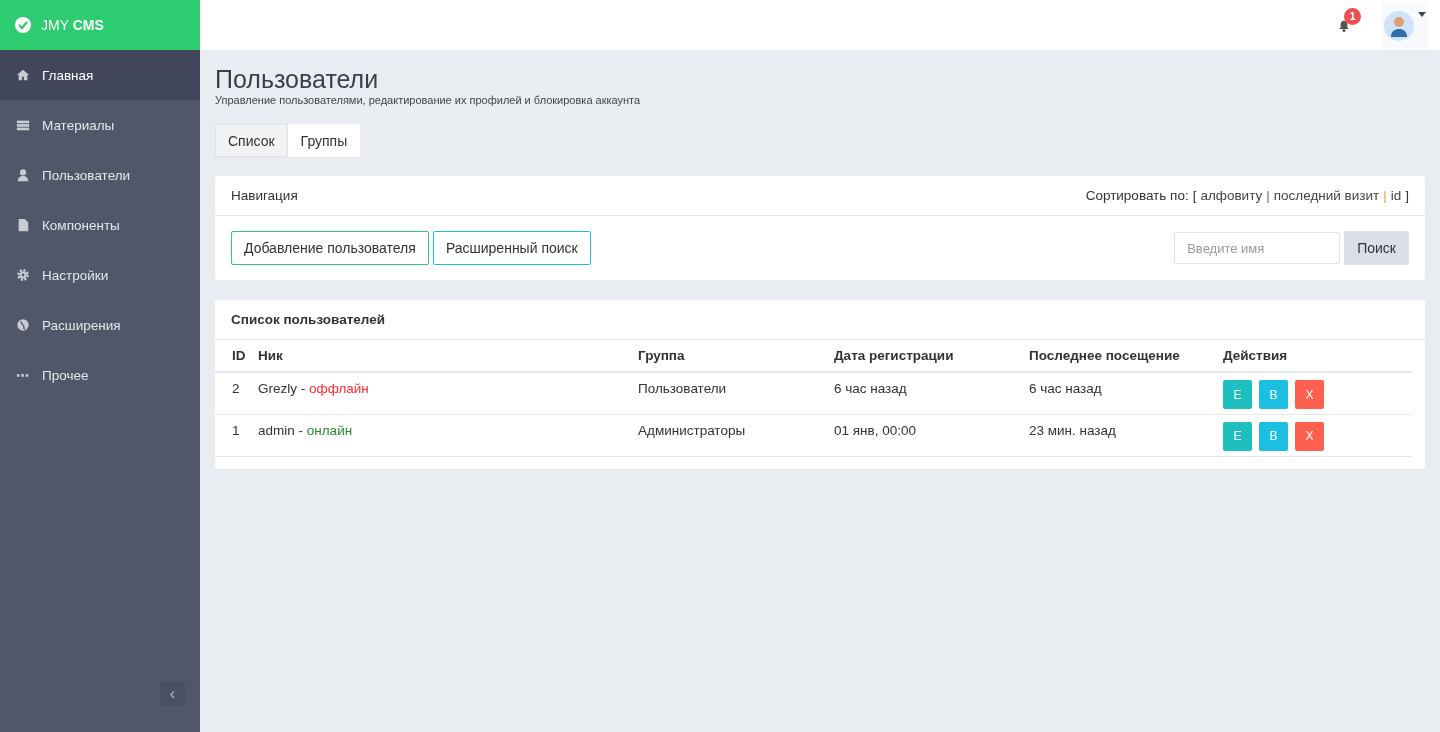 The width and height of the screenshot is (1440, 732). Describe the element at coordinates (100, 325) in the screenshot. I see `sidebar-item: Расширения` at that location.